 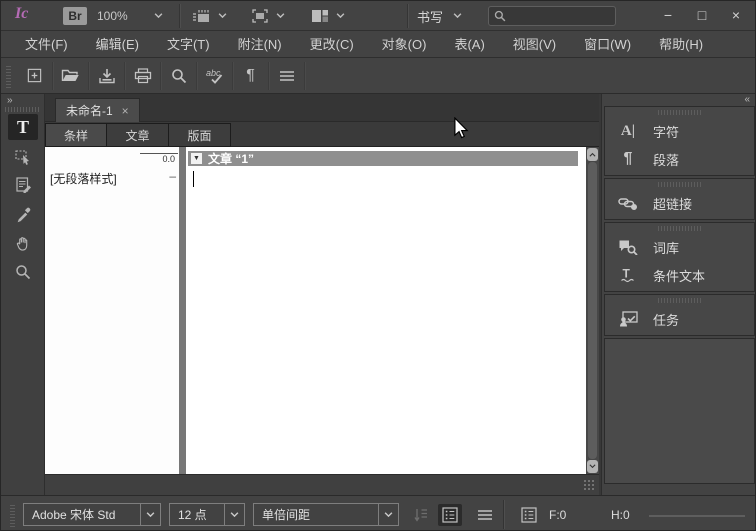 What do you see at coordinates (679, 319) in the screenshot?
I see `panel-assignments: 任务` at bounding box center [679, 319].